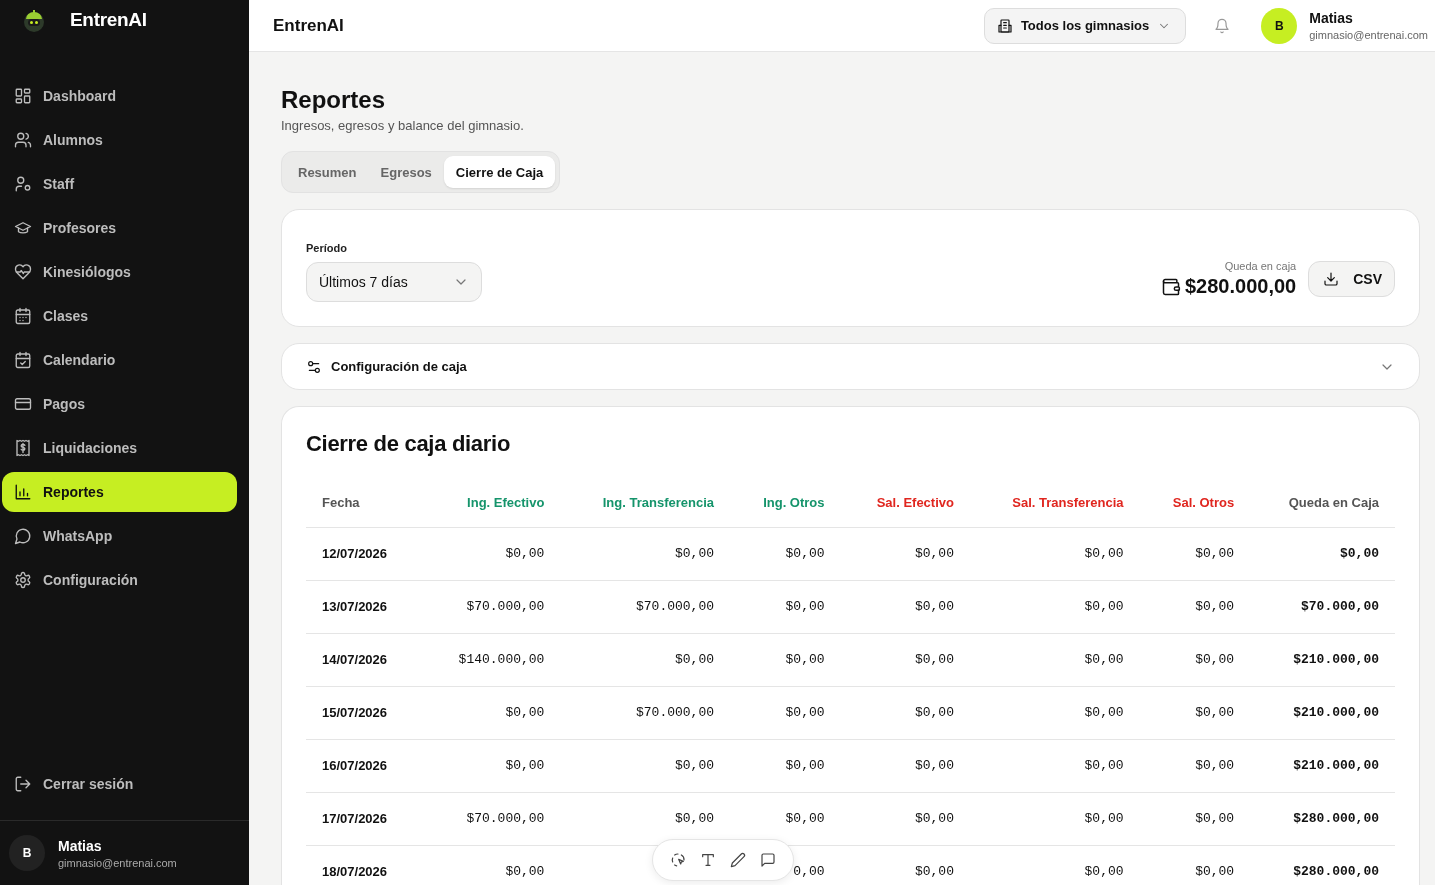 The image size is (1435, 885). I want to click on tab: Cierre de Caja, so click(499, 172).